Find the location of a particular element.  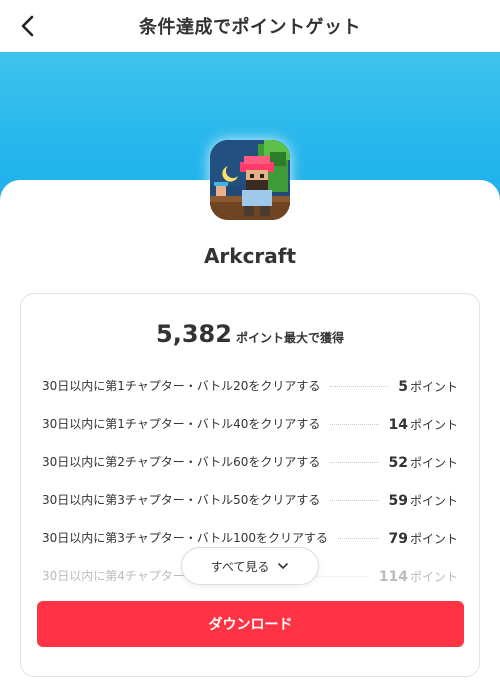

task-points: 5 ポイント is located at coordinates (428, 386).